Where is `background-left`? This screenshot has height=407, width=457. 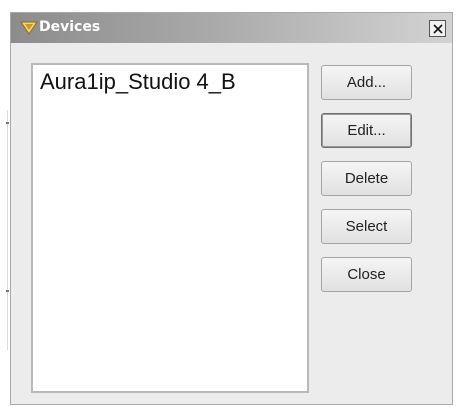
background-left is located at coordinates (5, 203).